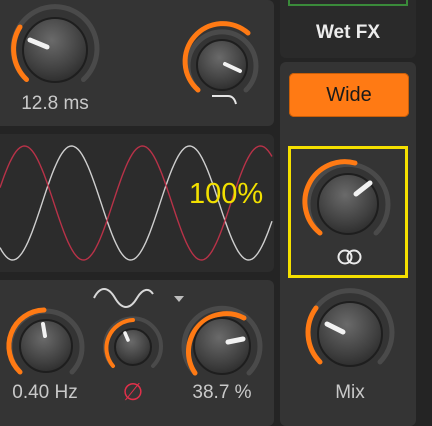 The width and height of the screenshot is (432, 426). What do you see at coordinates (224, 100) in the screenshot?
I see `curve-icon` at bounding box center [224, 100].